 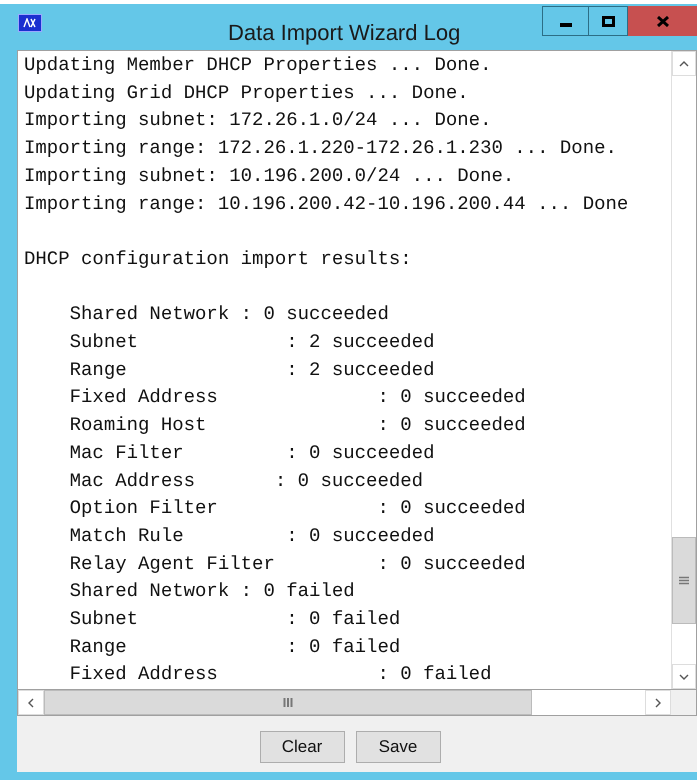 What do you see at coordinates (320, 149) in the screenshot?
I see `log-line: Importing range: 172.26.1.220-172.26.1.230 ... Done.` at bounding box center [320, 149].